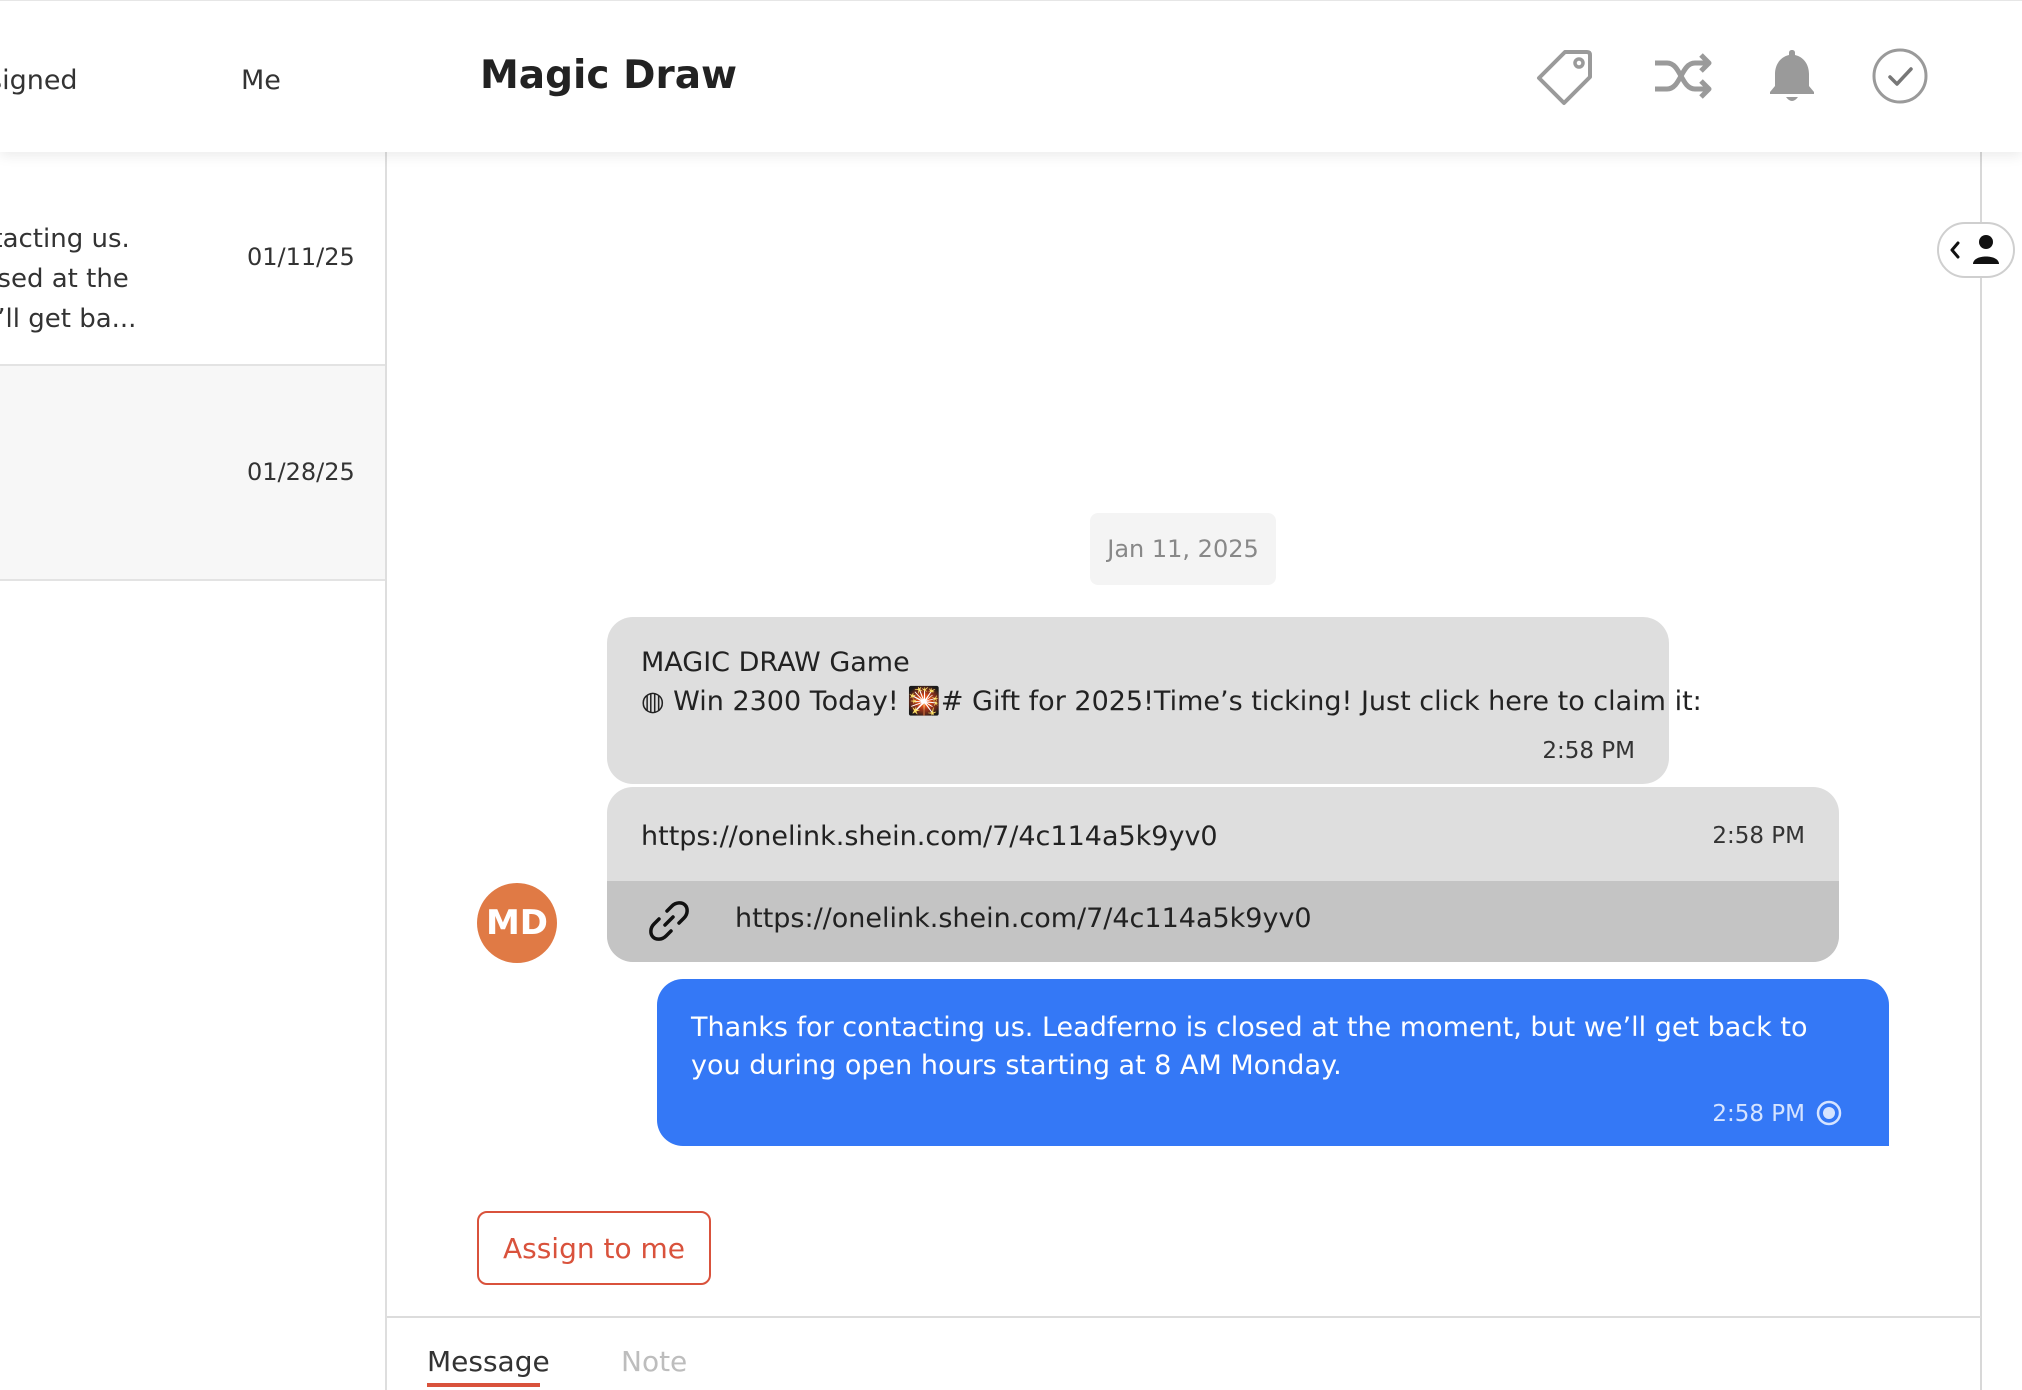  Describe the element at coordinates (1829, 1113) in the screenshot. I see `read-receipt-icon` at that location.